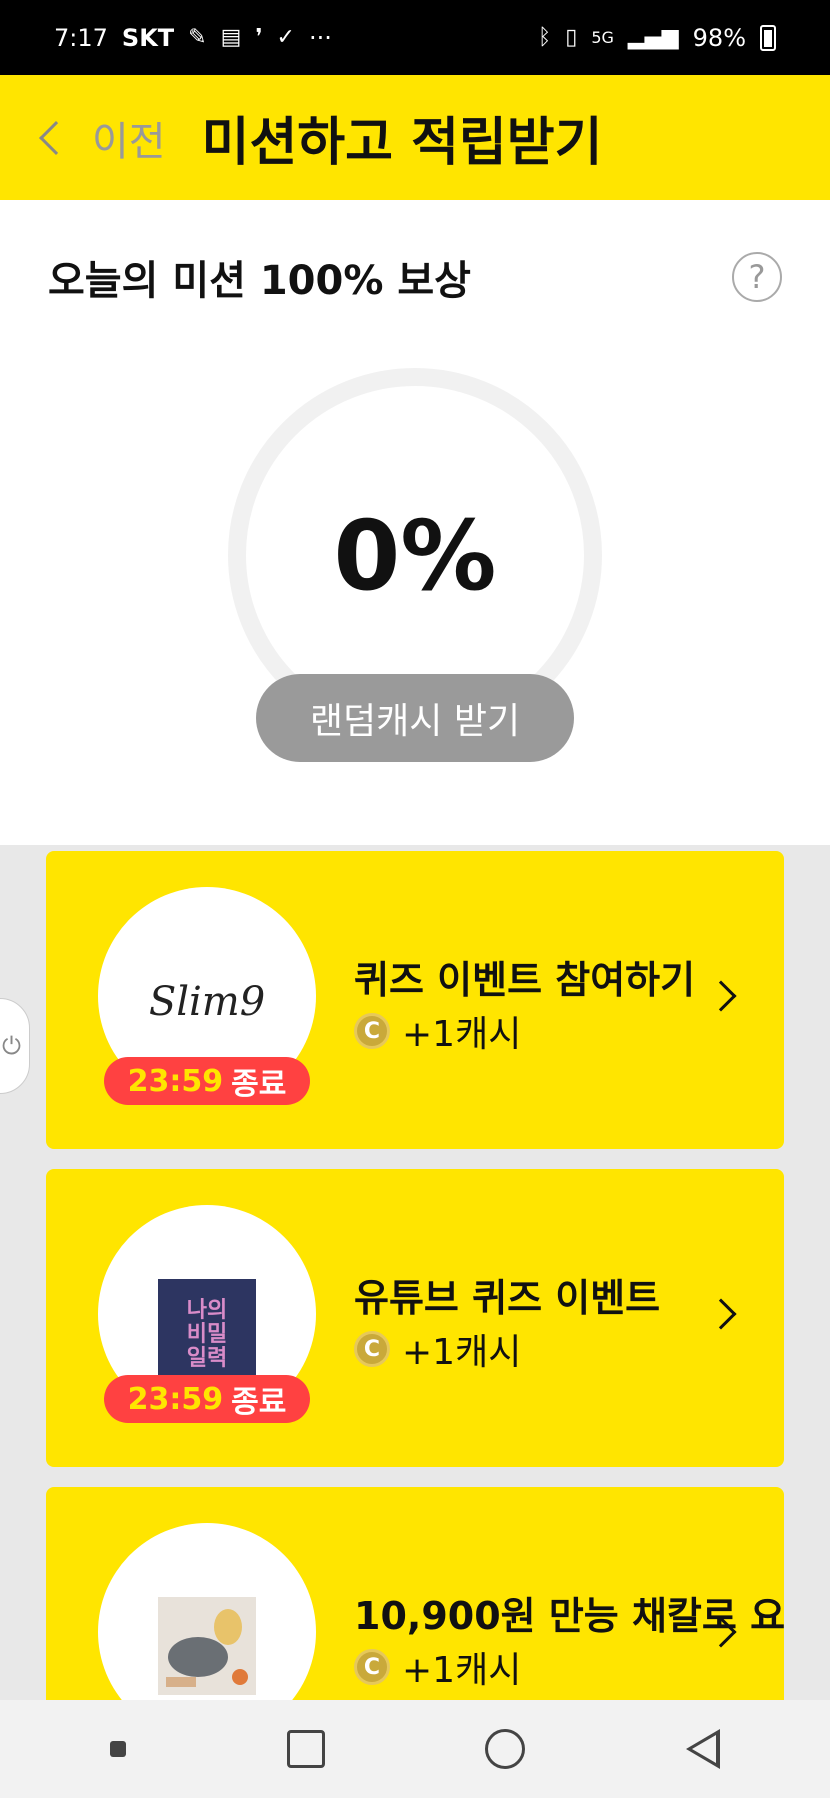  What do you see at coordinates (259, 37) in the screenshot?
I see `quote-icon: ❜` at bounding box center [259, 37].